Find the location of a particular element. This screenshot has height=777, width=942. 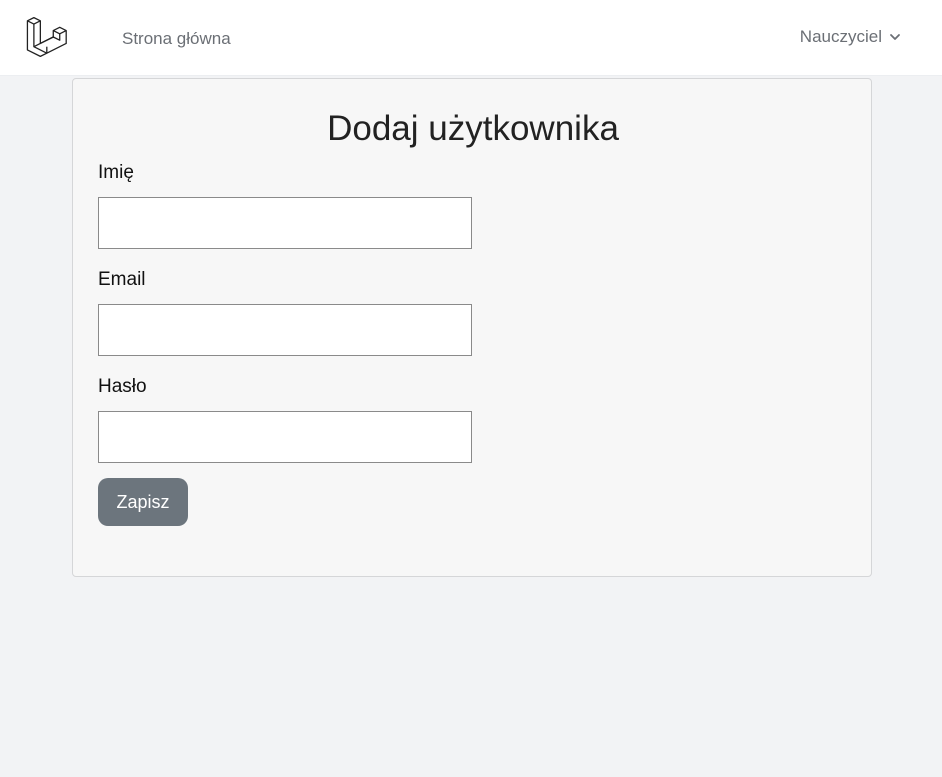

email-field is located at coordinates (285, 330).